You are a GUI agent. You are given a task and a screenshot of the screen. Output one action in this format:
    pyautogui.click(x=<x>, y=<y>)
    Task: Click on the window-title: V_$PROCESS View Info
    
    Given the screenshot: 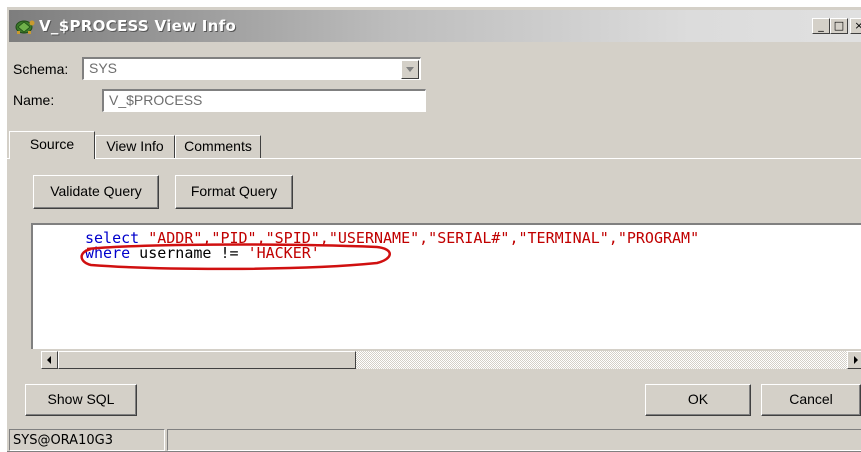 What is the action you would take?
    pyautogui.click(x=138, y=26)
    